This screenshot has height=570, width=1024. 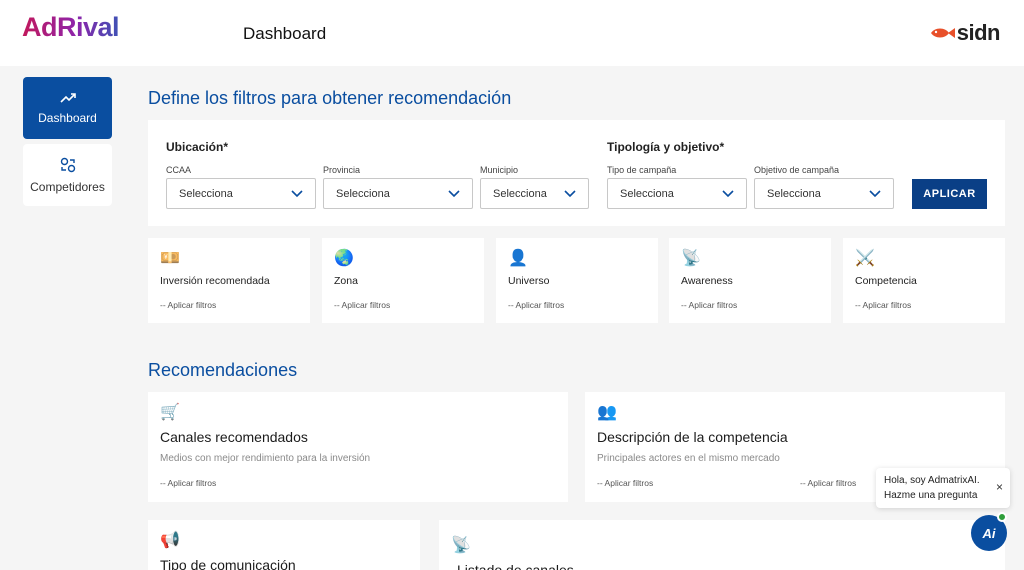 I want to click on people-icon: 👥, so click(x=607, y=412).